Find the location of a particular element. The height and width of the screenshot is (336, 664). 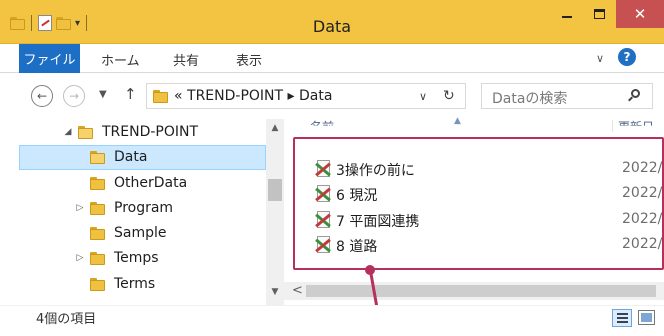

item-count: 4個の項目 is located at coordinates (66, 319).